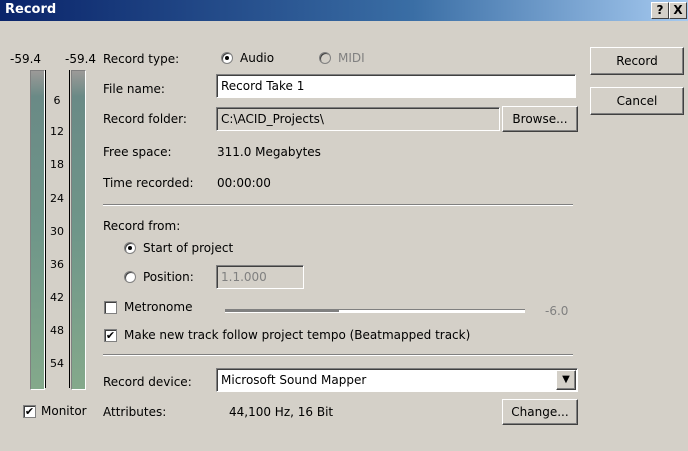 The height and width of the screenshot is (451, 688). I want to click on window-title: Record, so click(31, 9).